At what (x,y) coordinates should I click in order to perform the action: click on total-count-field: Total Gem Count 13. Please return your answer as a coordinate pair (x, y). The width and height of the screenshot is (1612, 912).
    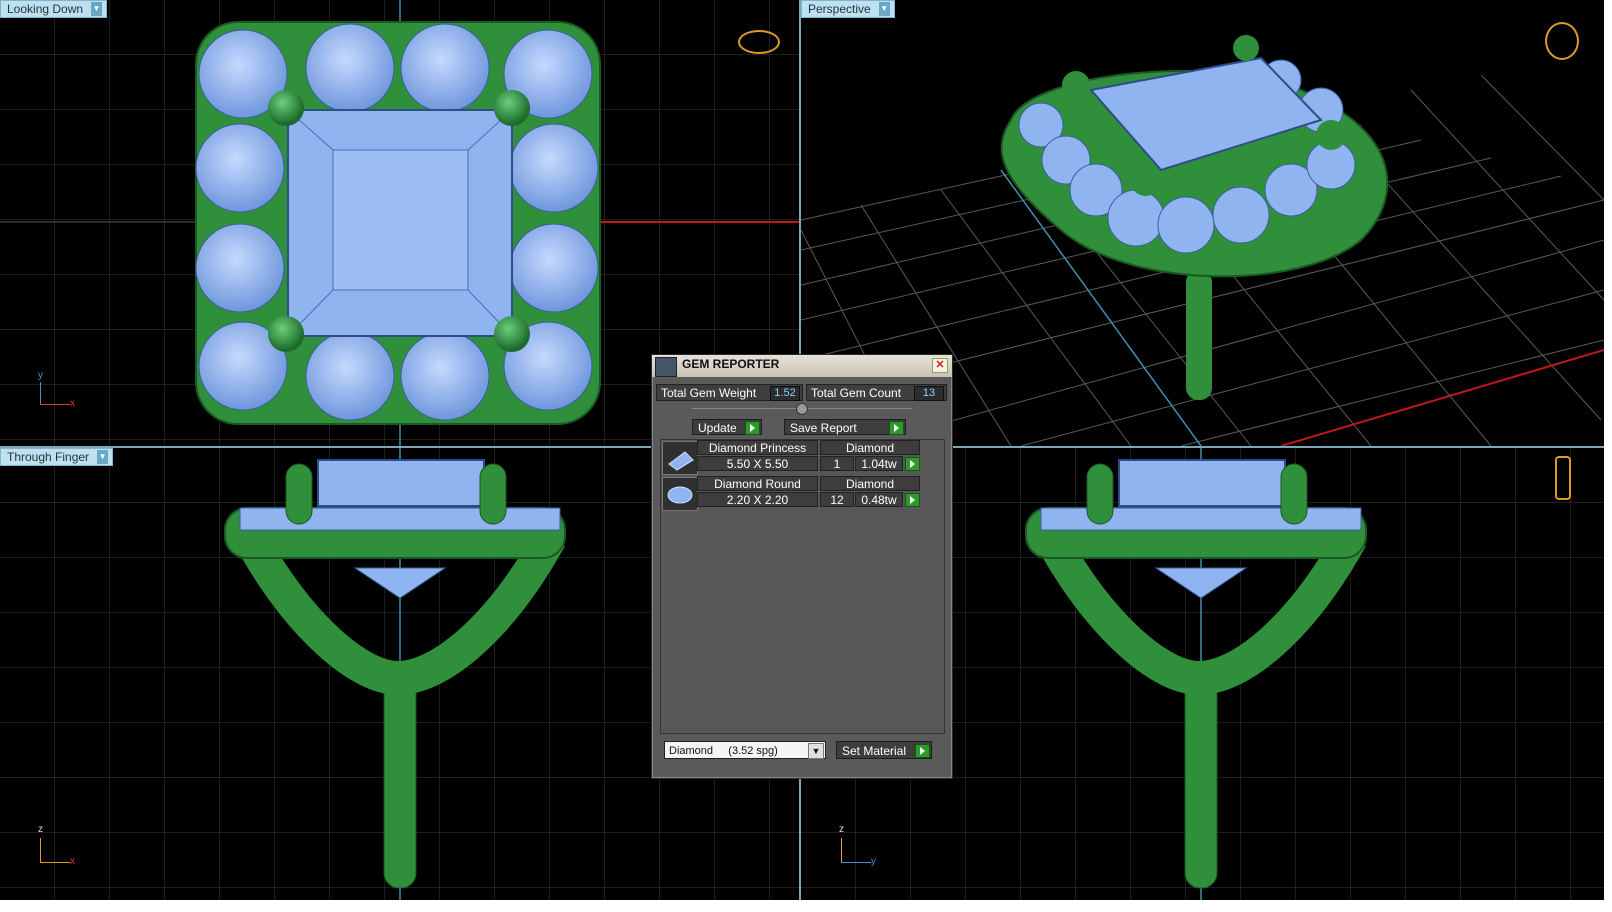
    Looking at the image, I should click on (876, 392).